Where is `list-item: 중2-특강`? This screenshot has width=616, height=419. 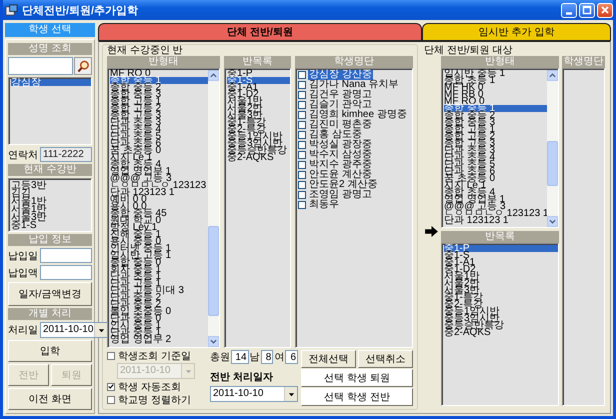
list-item: 중2-특강 is located at coordinates (246, 129).